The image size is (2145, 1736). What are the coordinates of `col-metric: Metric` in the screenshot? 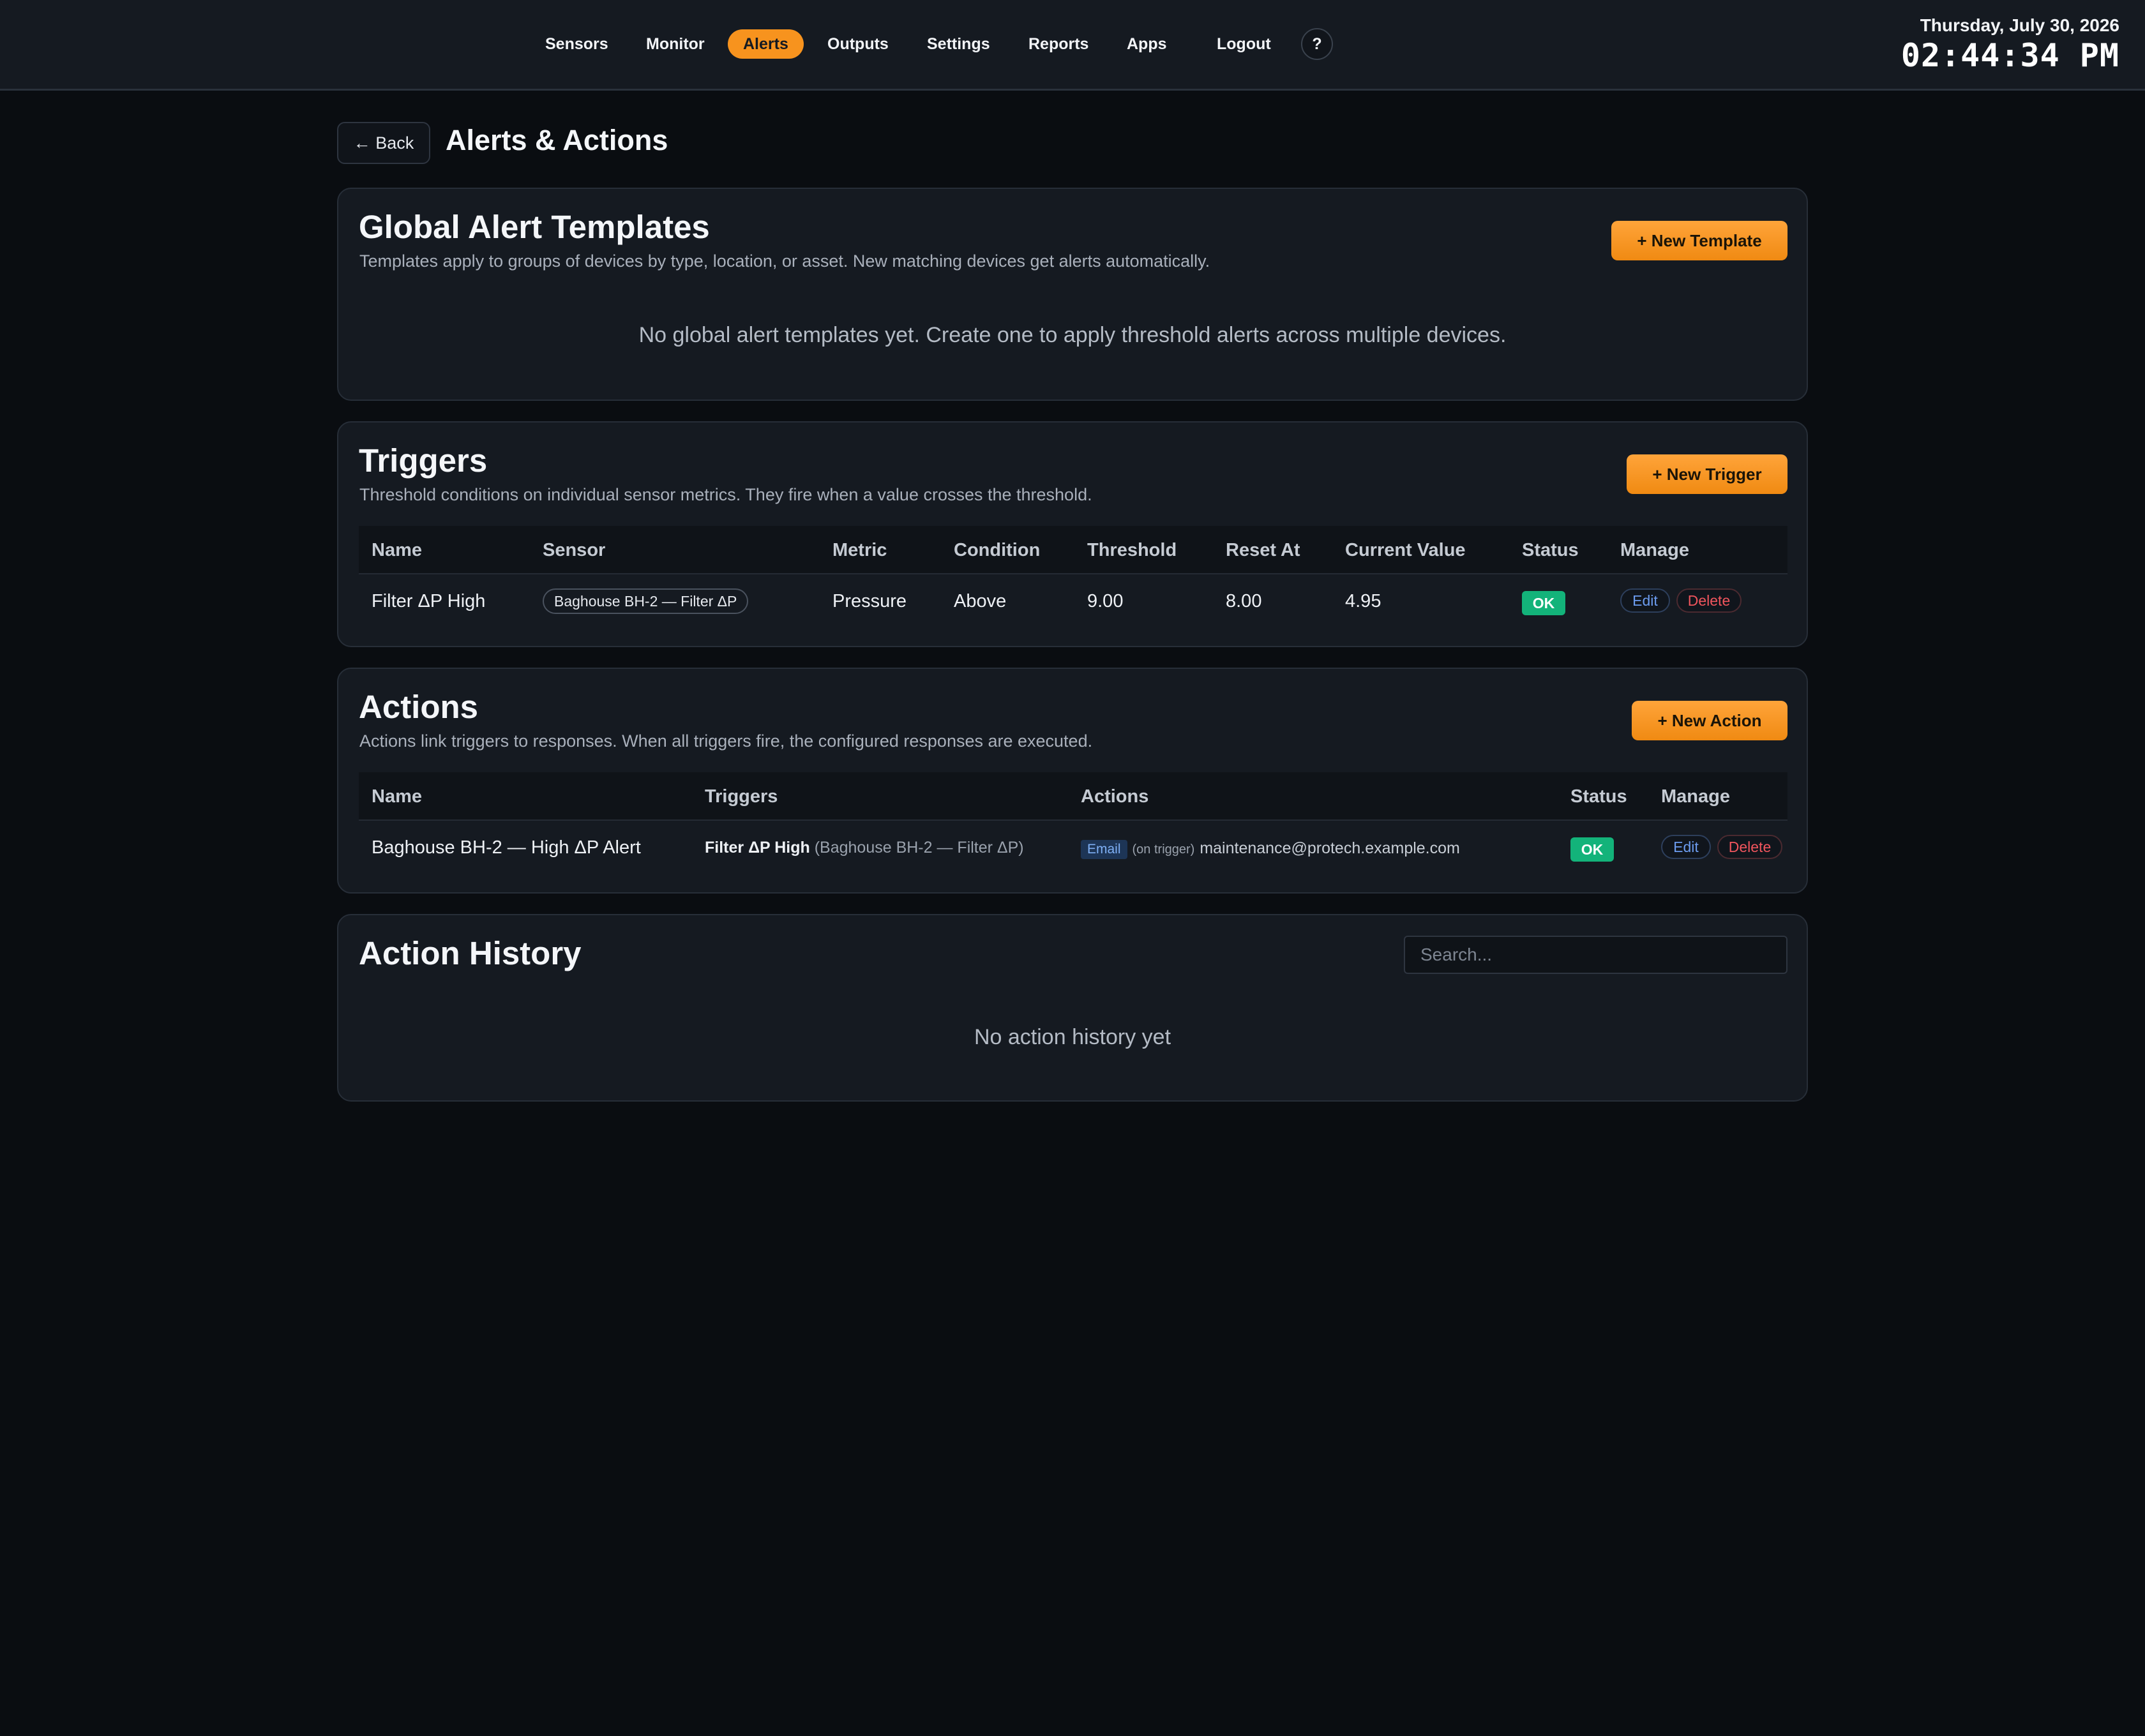 It's located at (859, 550).